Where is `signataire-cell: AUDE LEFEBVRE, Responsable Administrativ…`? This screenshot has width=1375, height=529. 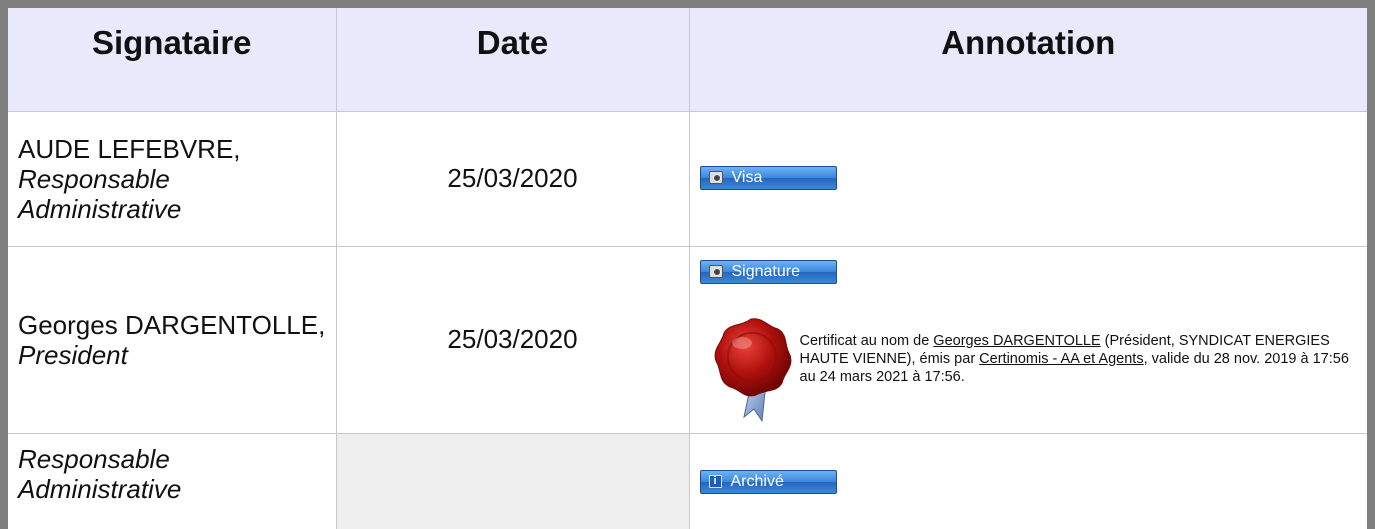 signataire-cell: AUDE LEFEBVRE, Responsable Administrativ… is located at coordinates (172, 179).